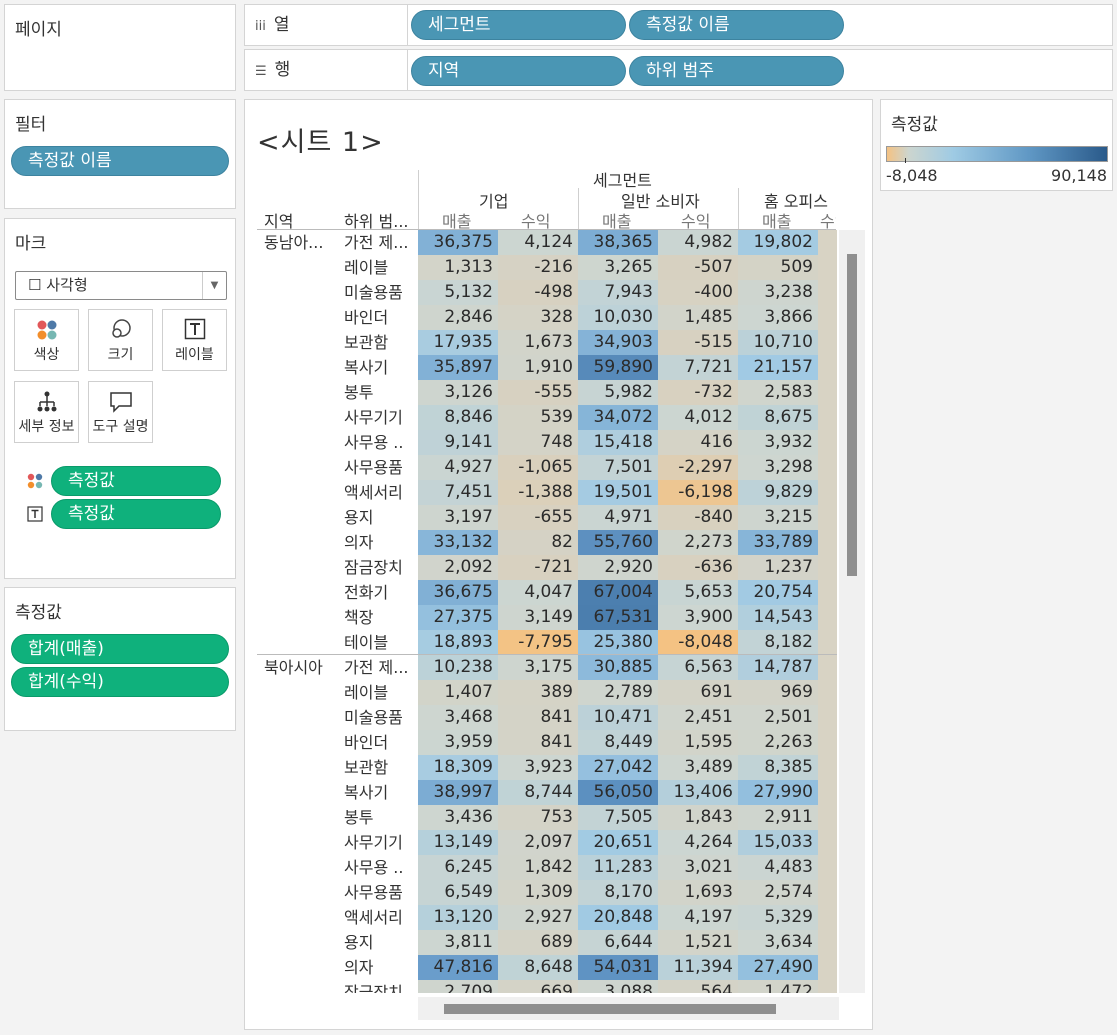  What do you see at coordinates (618, 692) in the screenshot?
I see `heatmap-cell: 2,789` at bounding box center [618, 692].